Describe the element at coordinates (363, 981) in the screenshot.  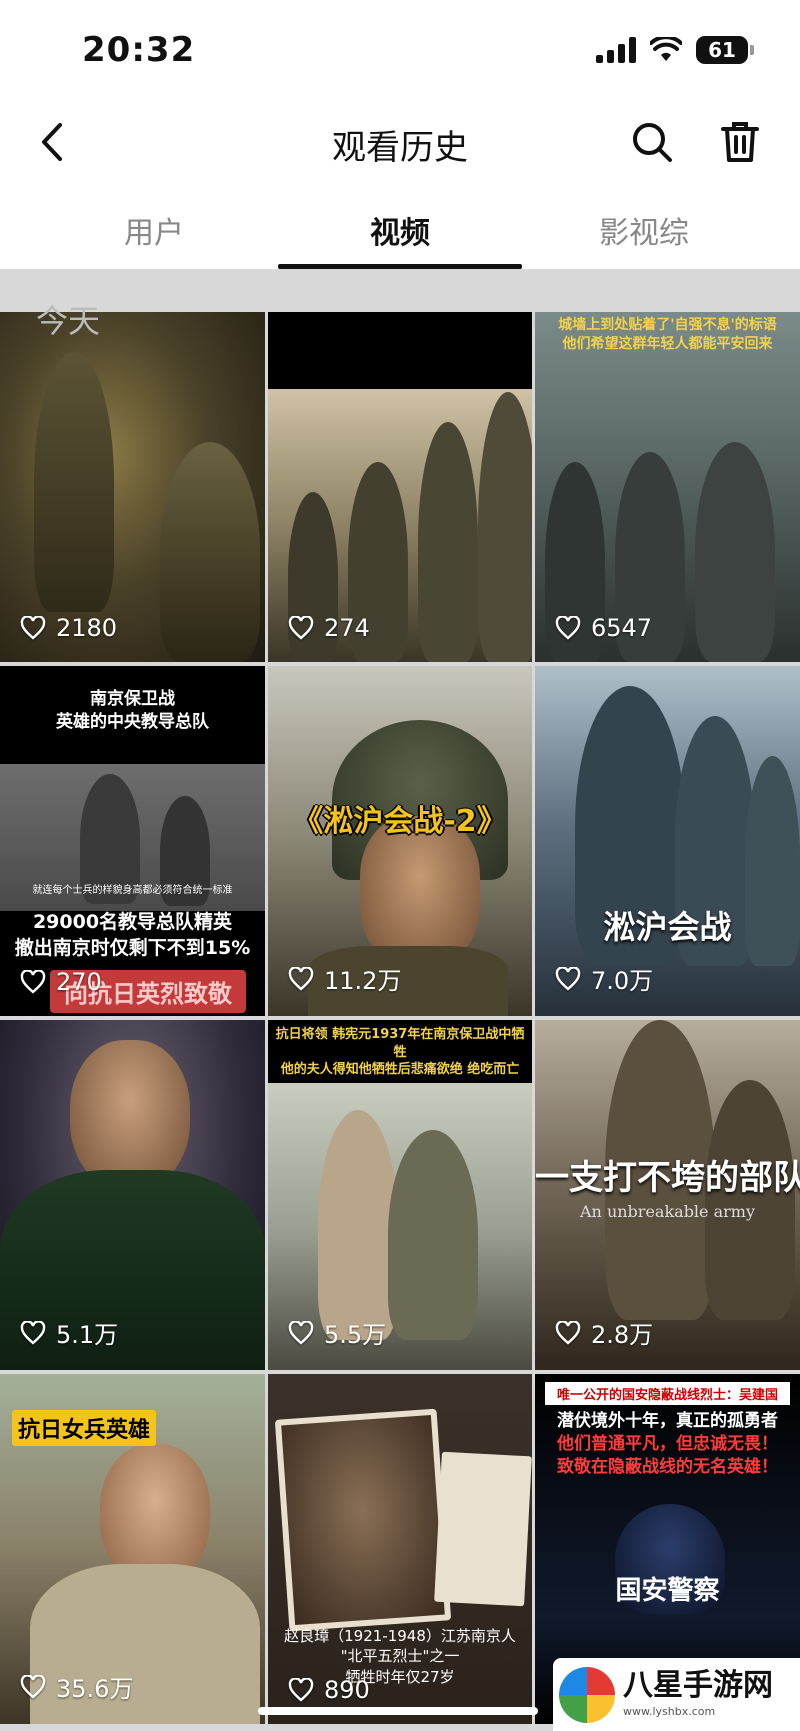
I see `like-count-value: 11.2万` at that location.